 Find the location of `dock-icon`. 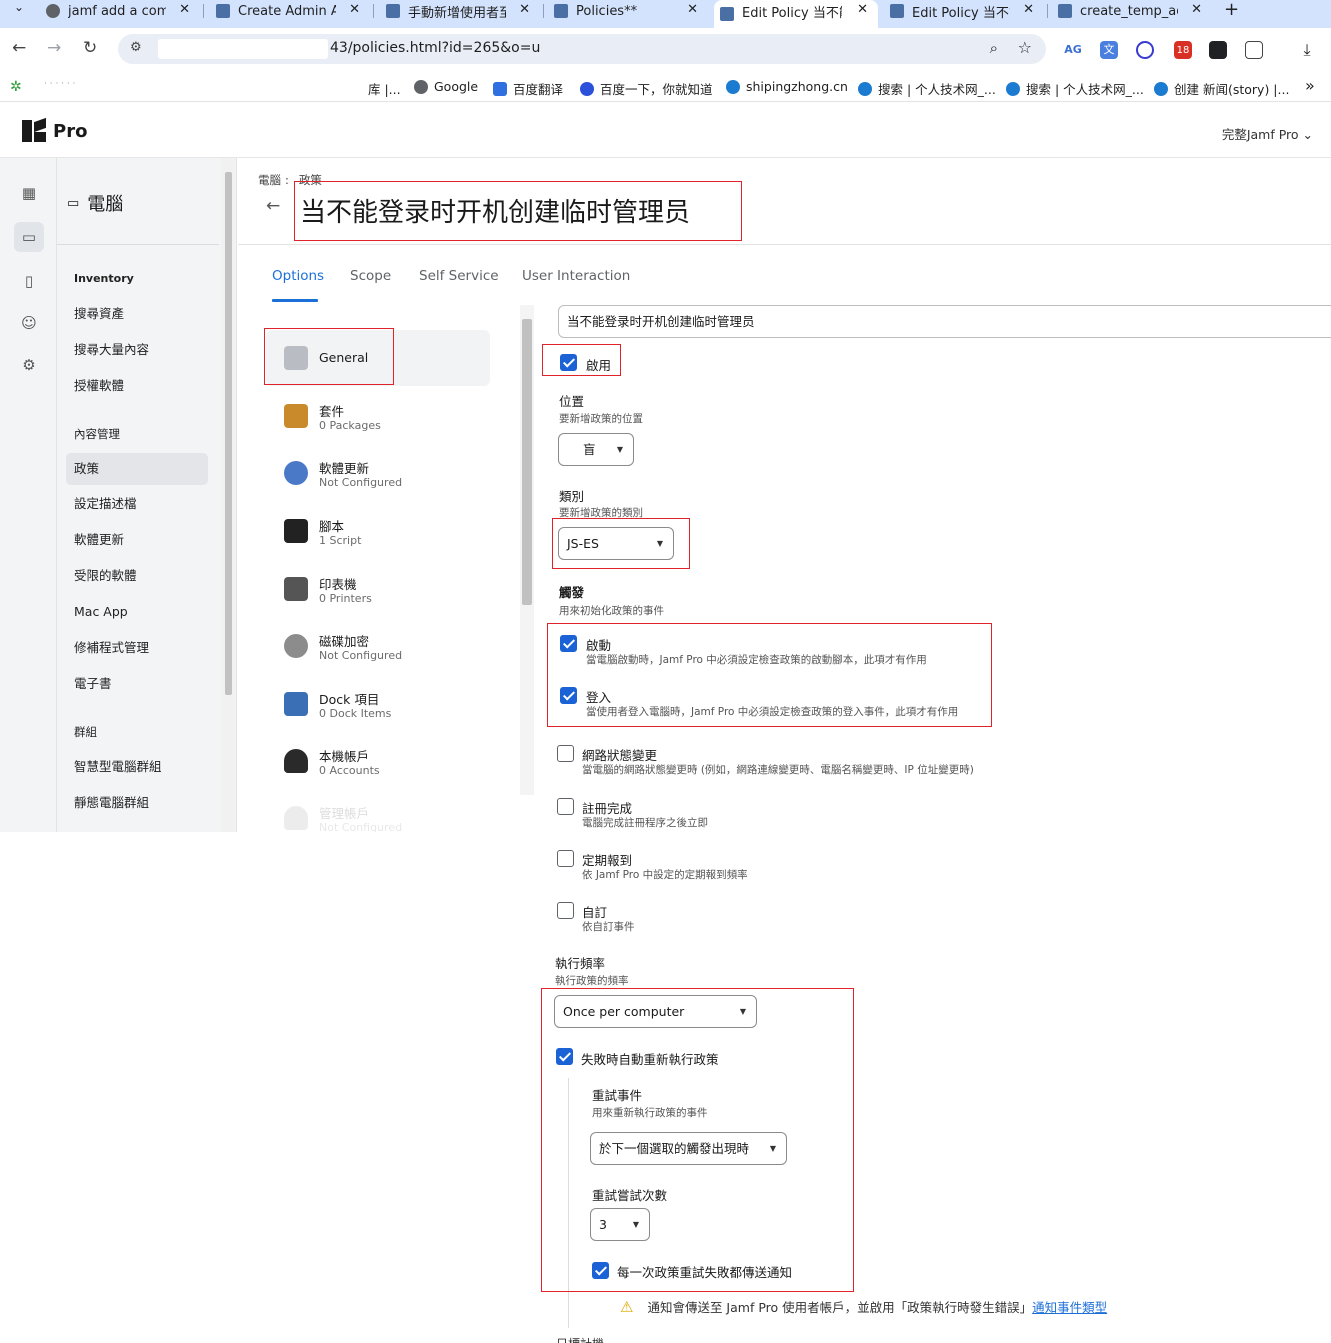

dock-icon is located at coordinates (296, 704).